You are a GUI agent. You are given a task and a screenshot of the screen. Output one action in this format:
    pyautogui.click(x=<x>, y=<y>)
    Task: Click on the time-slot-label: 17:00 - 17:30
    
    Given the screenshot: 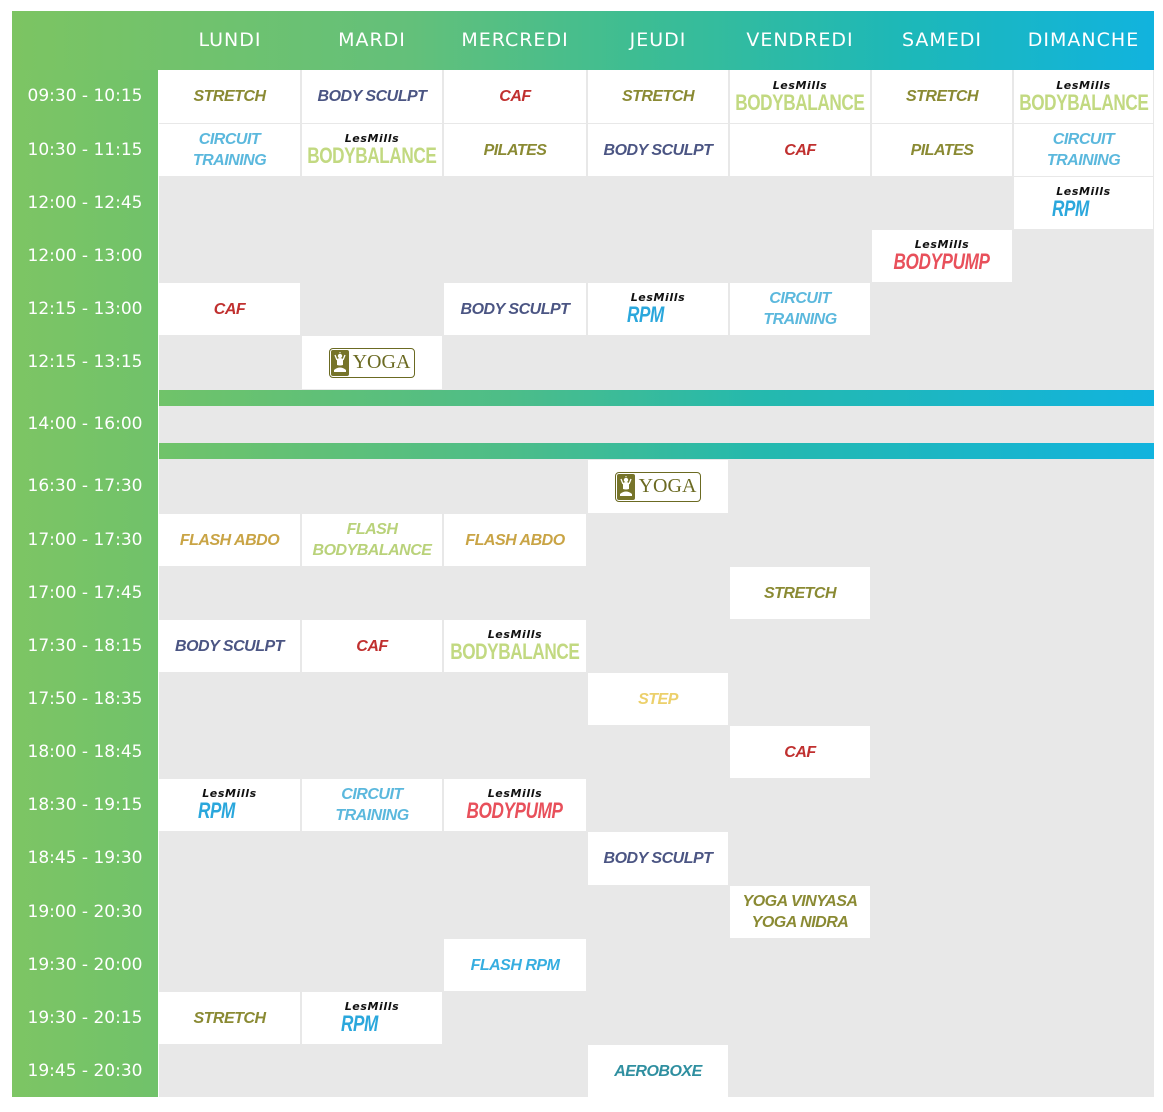 What is the action you would take?
    pyautogui.click(x=85, y=540)
    